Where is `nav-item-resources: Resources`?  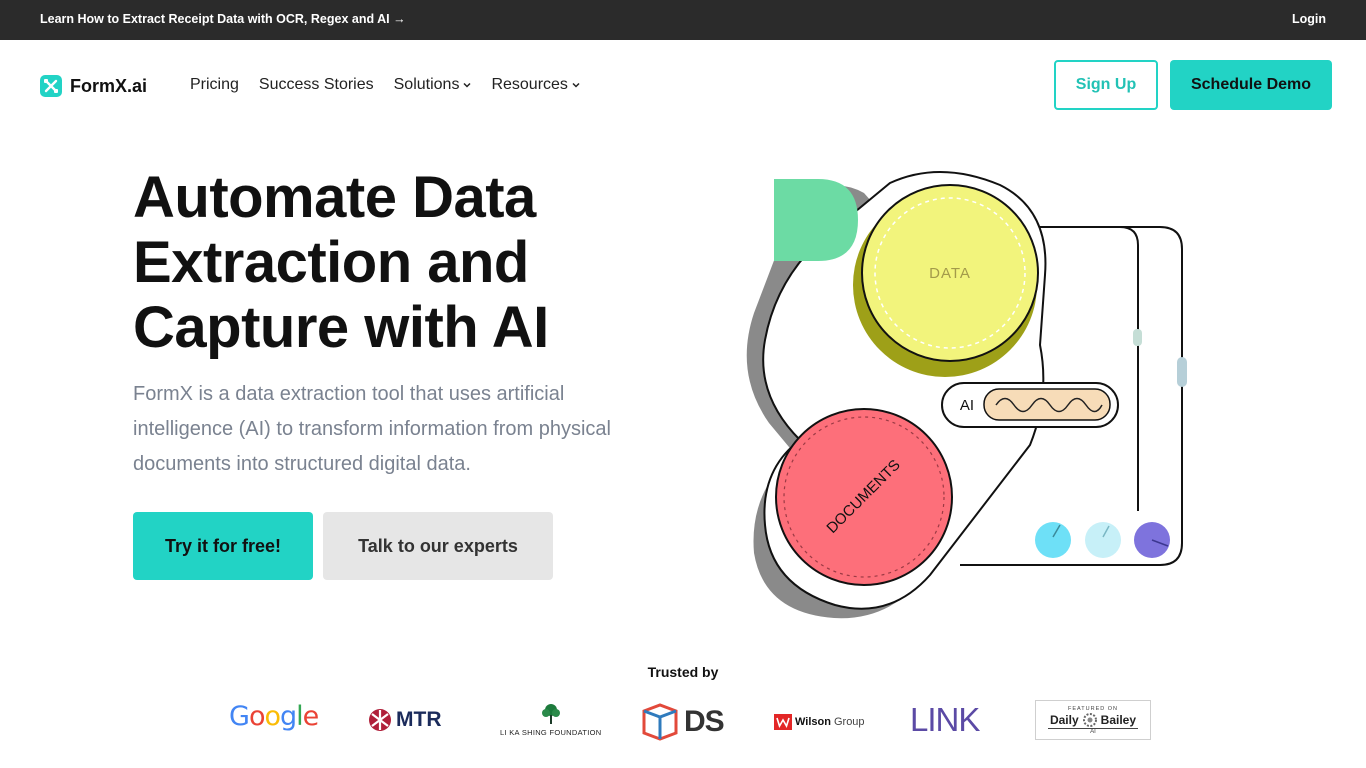 nav-item-resources: Resources is located at coordinates (535, 85).